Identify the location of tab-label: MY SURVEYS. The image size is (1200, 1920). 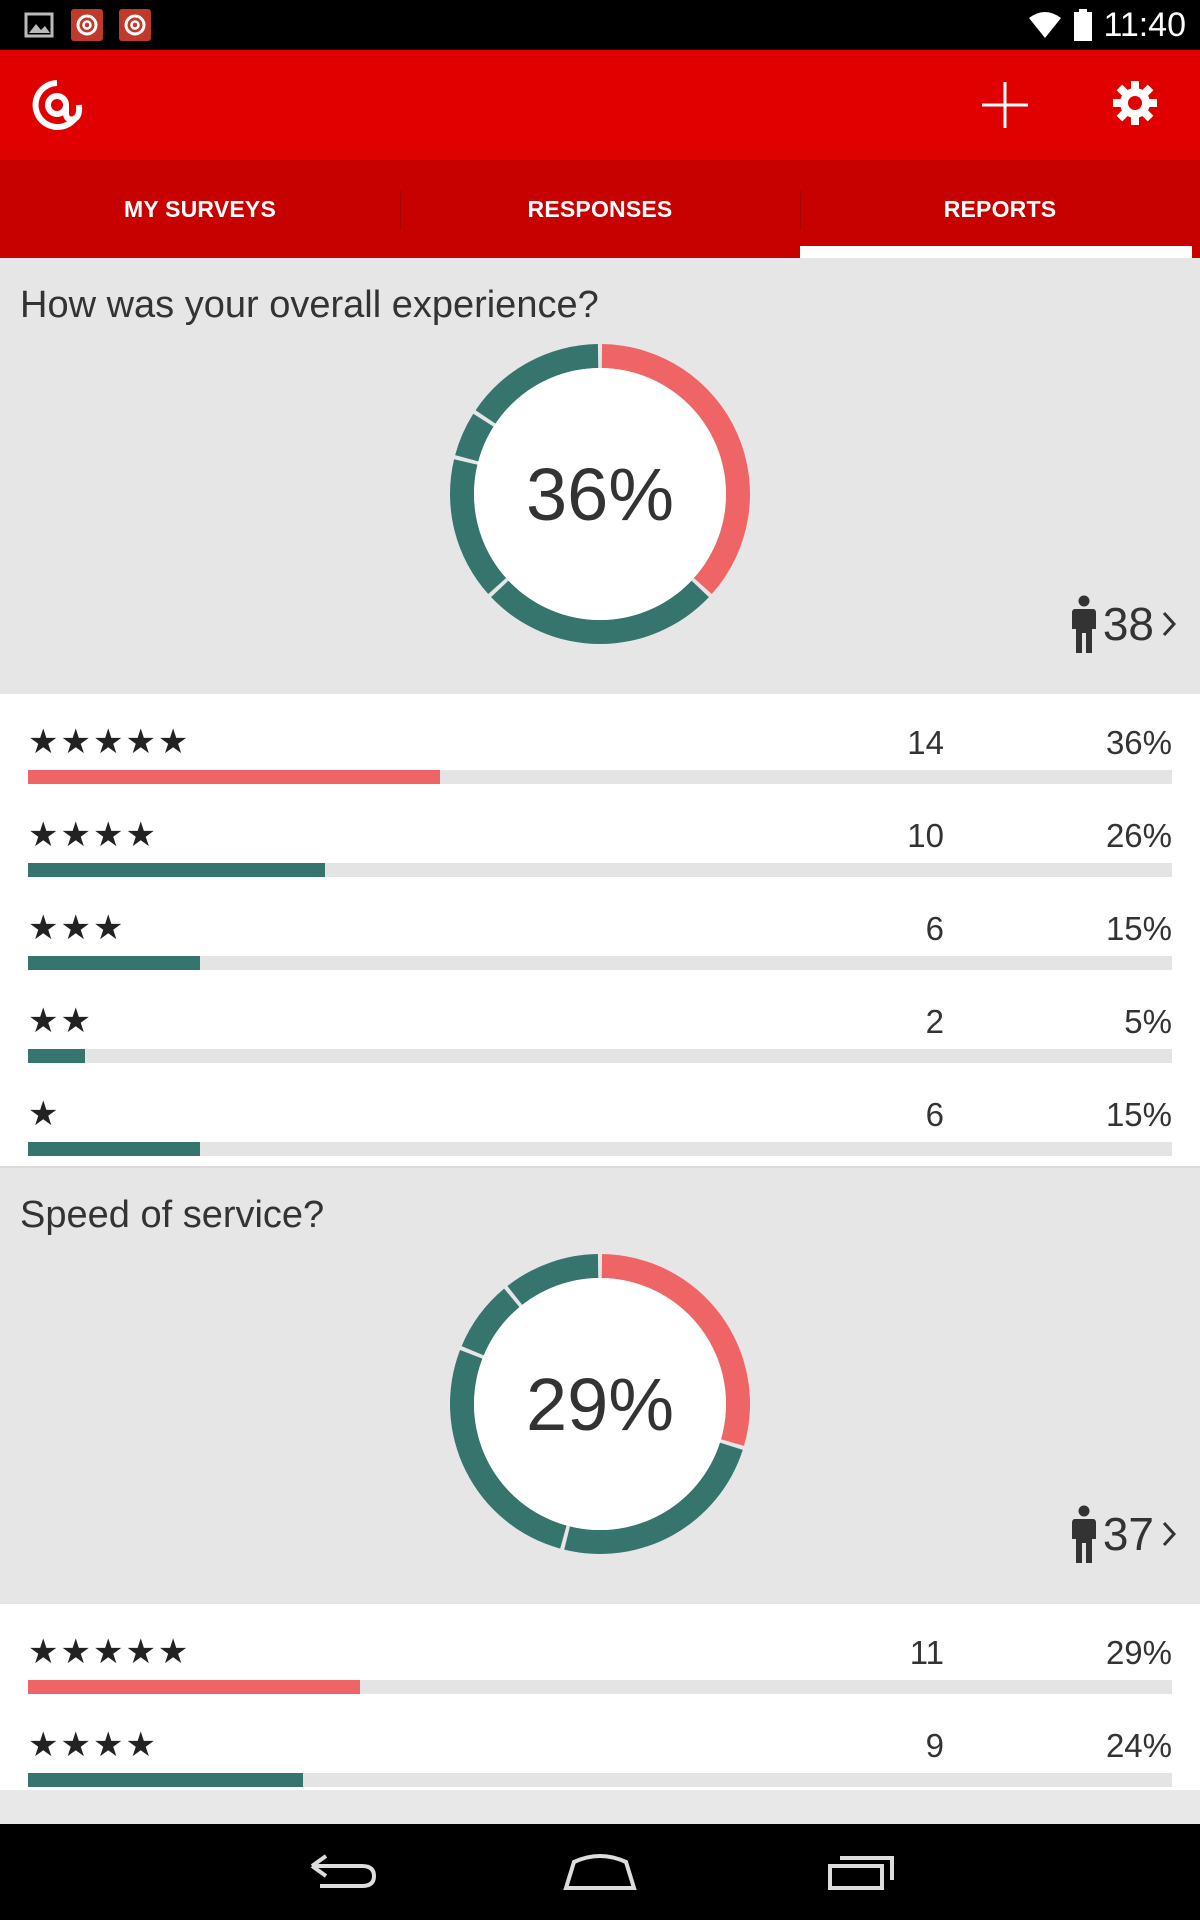
(200, 208).